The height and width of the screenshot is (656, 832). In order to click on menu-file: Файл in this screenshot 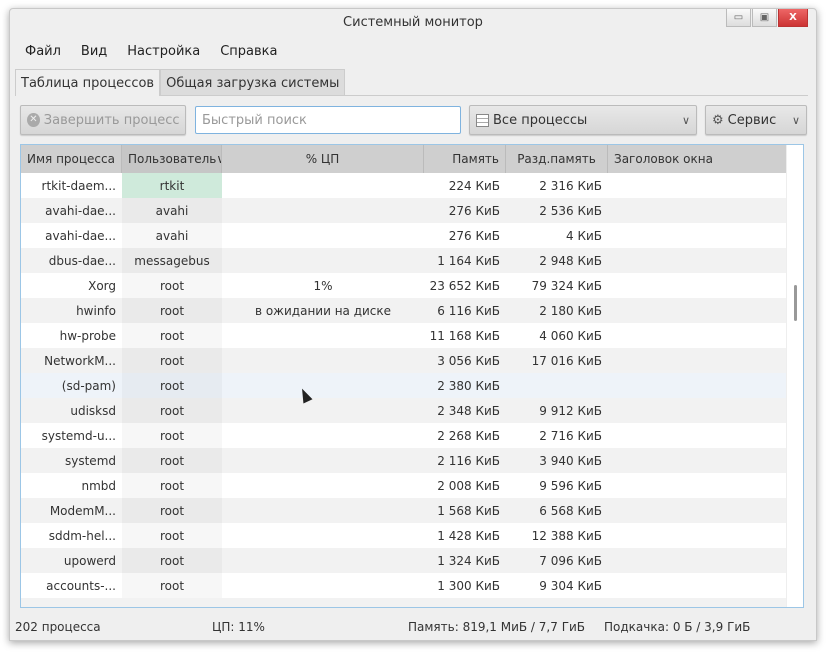, I will do `click(43, 51)`.